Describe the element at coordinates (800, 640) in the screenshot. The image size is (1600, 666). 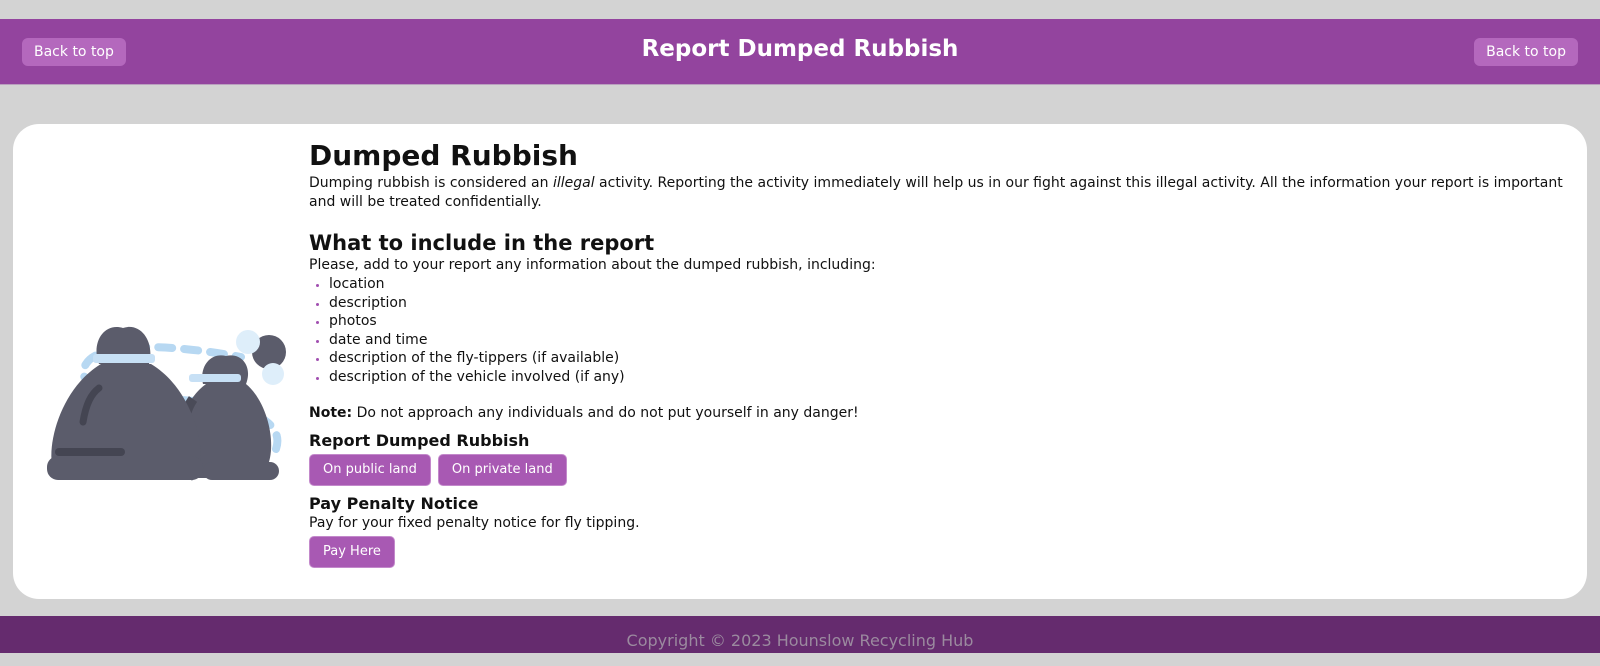
I see `copyright-text: Copyright © 2023 Hounslow Recycling Hub` at that location.